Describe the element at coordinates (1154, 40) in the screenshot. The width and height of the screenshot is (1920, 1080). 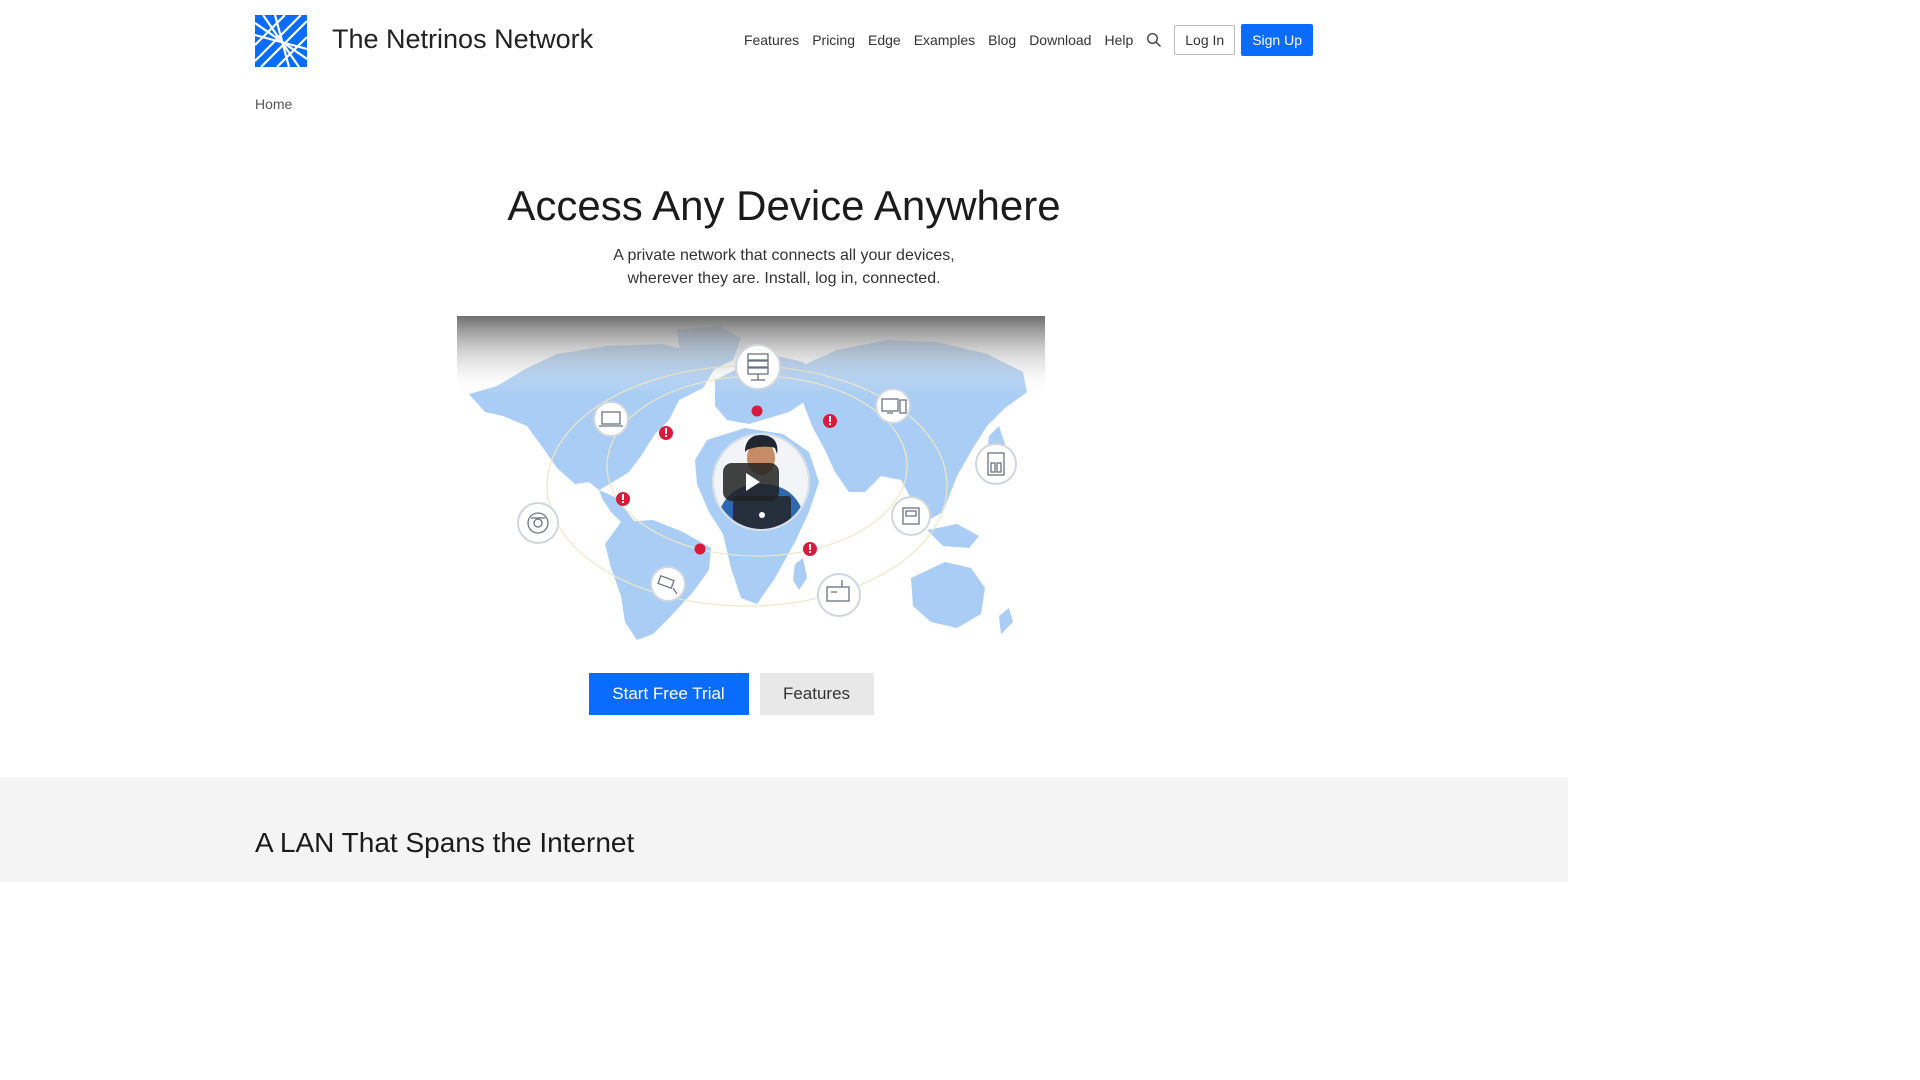
I see `search-icon` at that location.